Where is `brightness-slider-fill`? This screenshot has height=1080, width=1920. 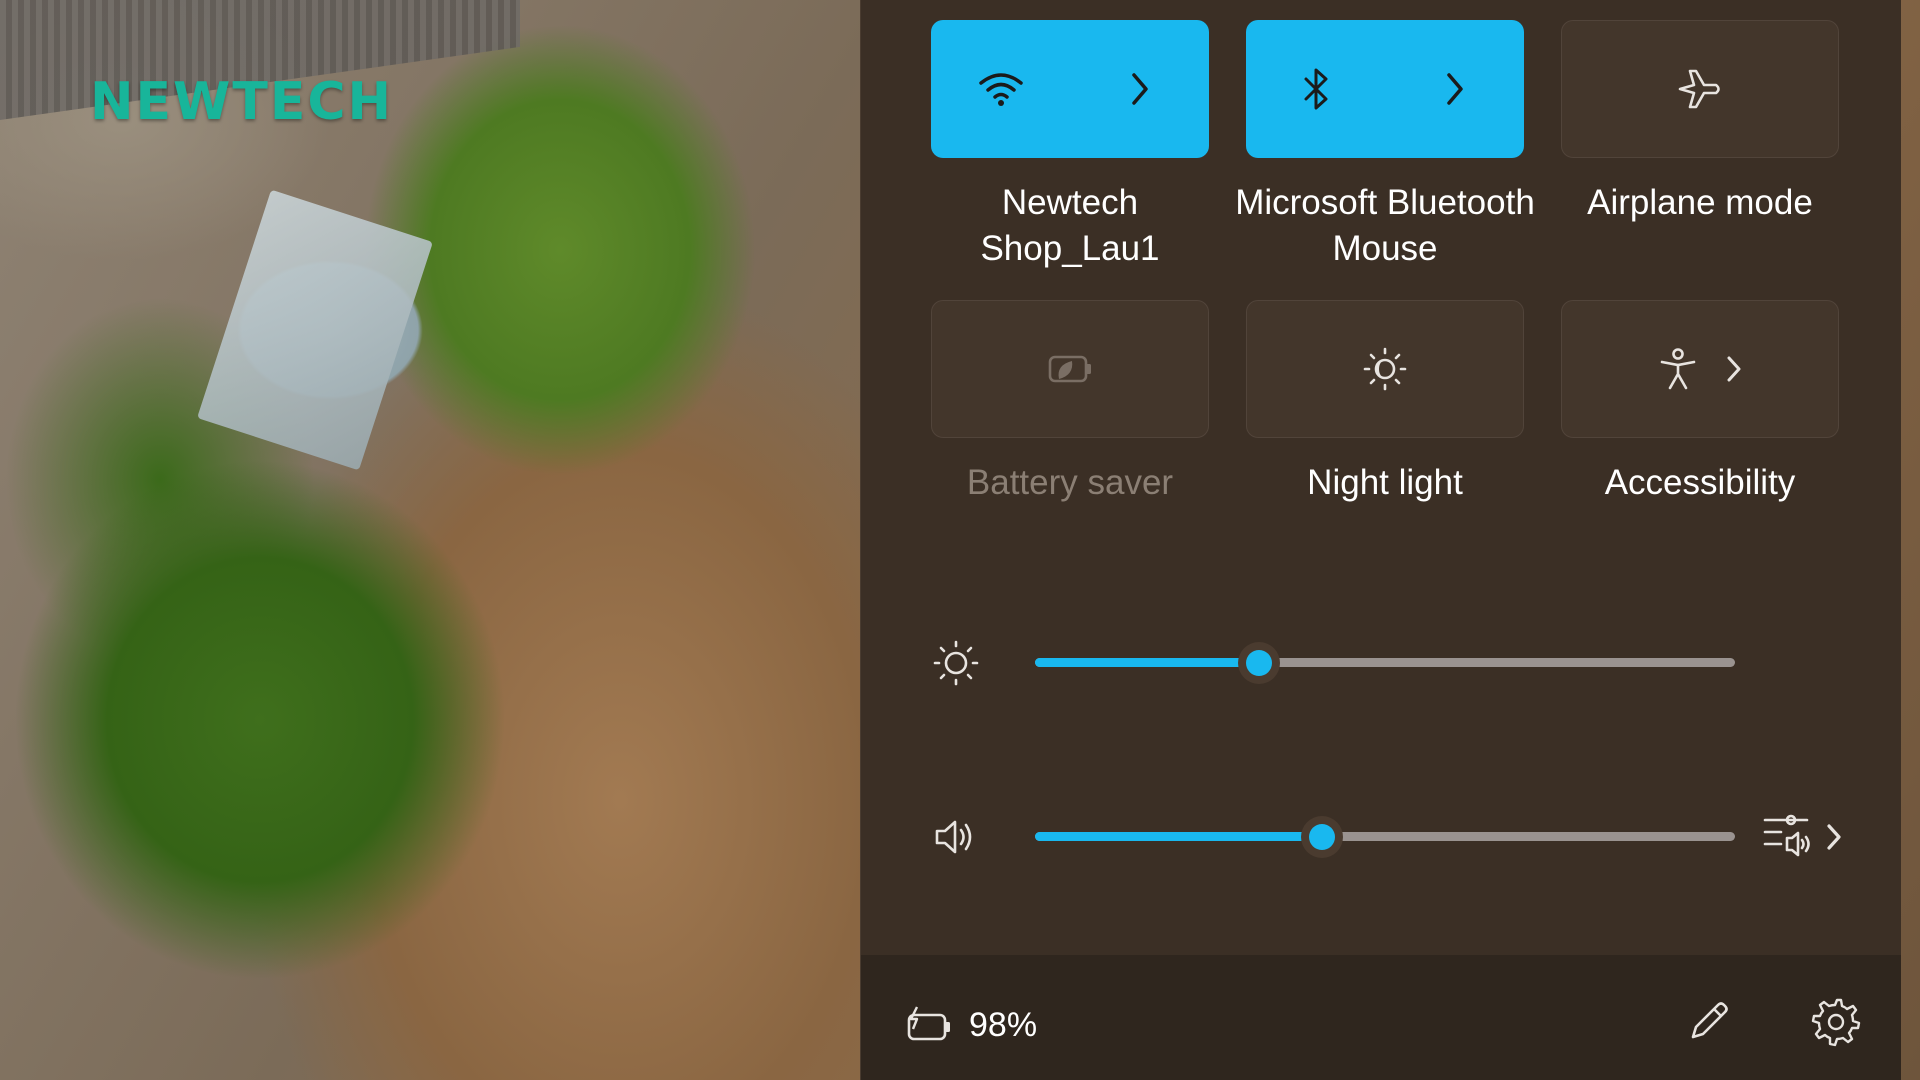 brightness-slider-fill is located at coordinates (1147, 662).